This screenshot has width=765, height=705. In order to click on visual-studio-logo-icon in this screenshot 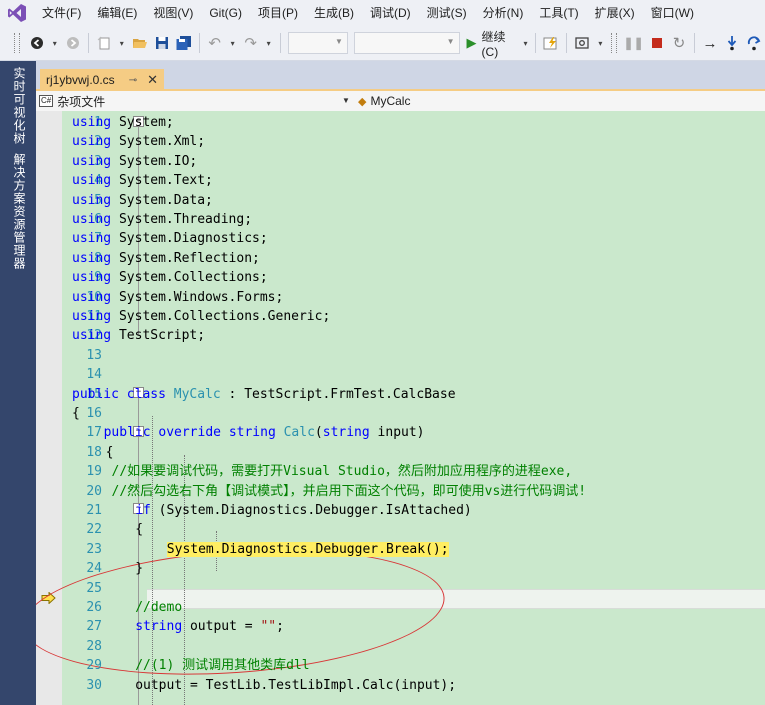, I will do `click(17, 13)`.